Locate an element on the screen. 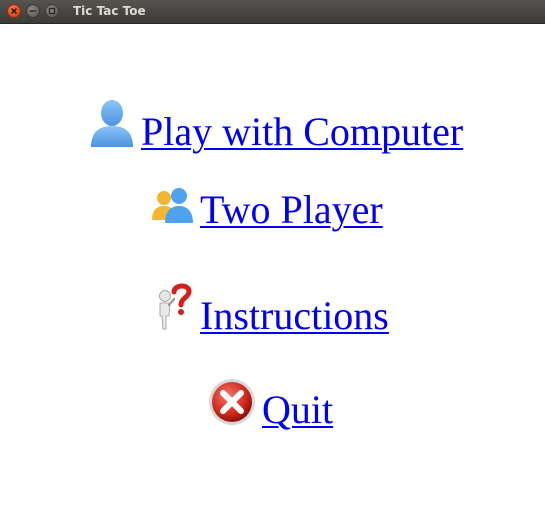 This screenshot has width=545, height=517. window-title: Tic Tac Toe is located at coordinates (109, 11).